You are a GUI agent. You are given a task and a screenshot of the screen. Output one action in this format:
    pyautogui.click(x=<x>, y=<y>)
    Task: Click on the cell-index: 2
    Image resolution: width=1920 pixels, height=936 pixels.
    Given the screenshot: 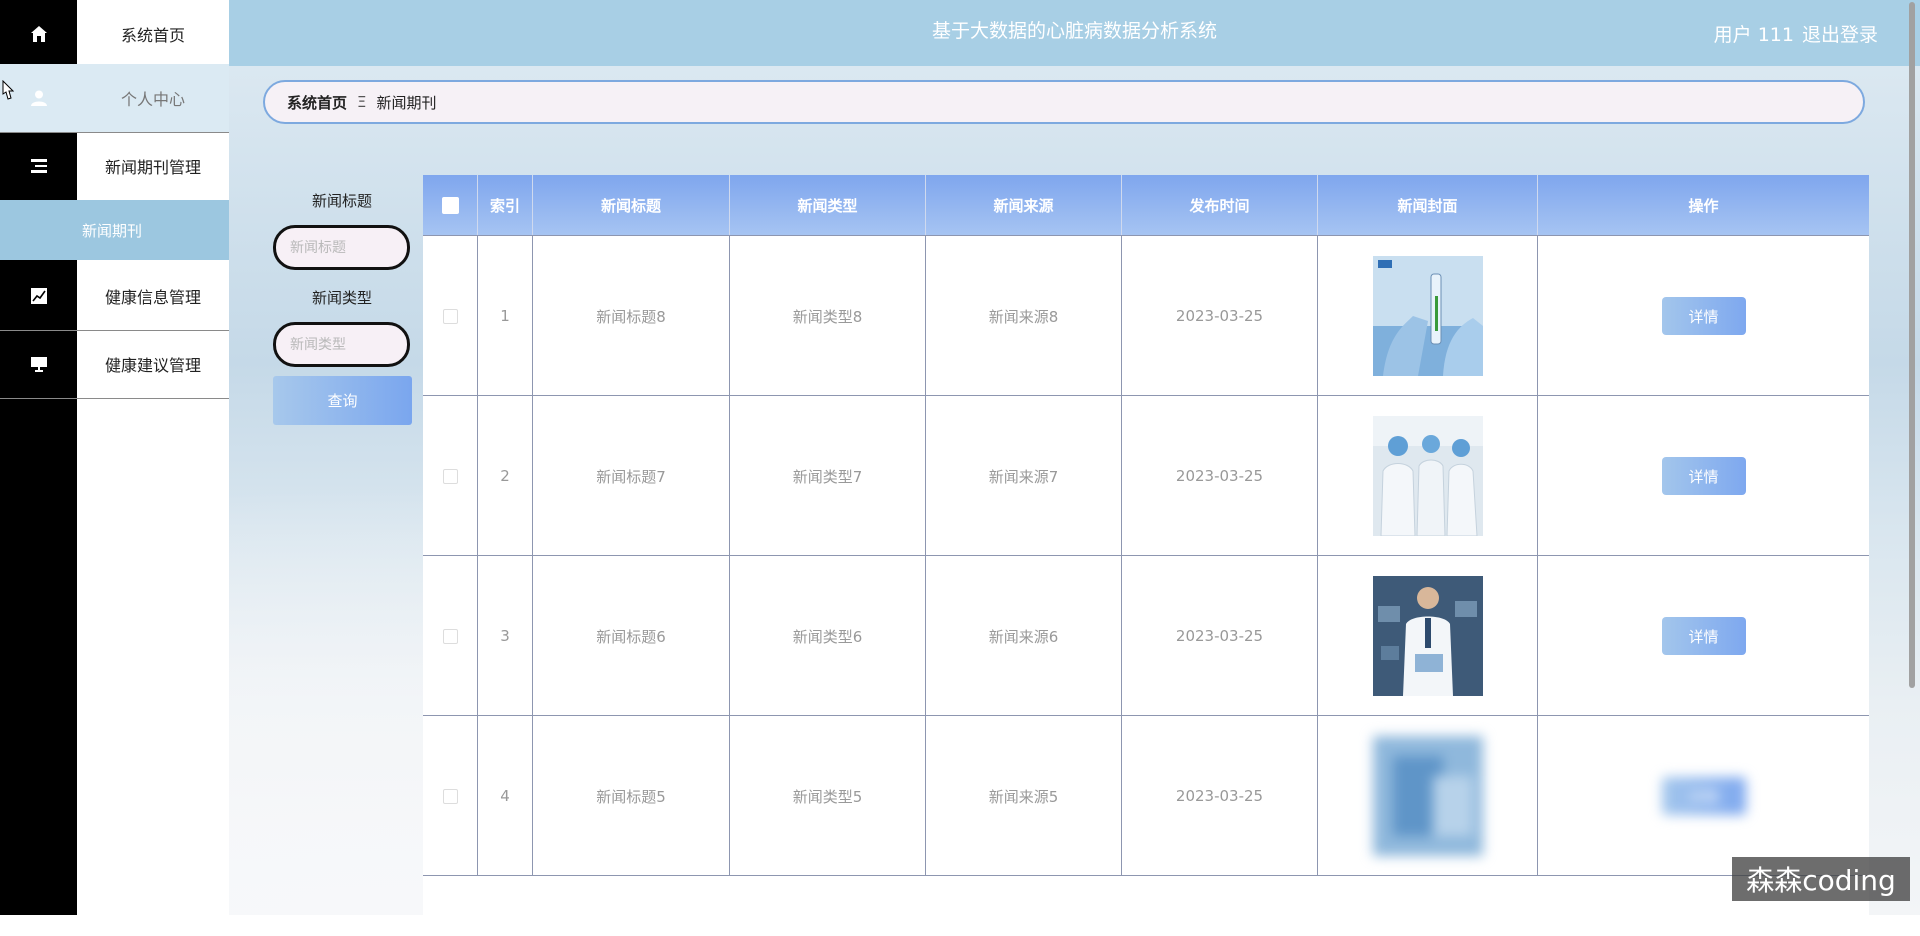 What is the action you would take?
    pyautogui.click(x=505, y=476)
    